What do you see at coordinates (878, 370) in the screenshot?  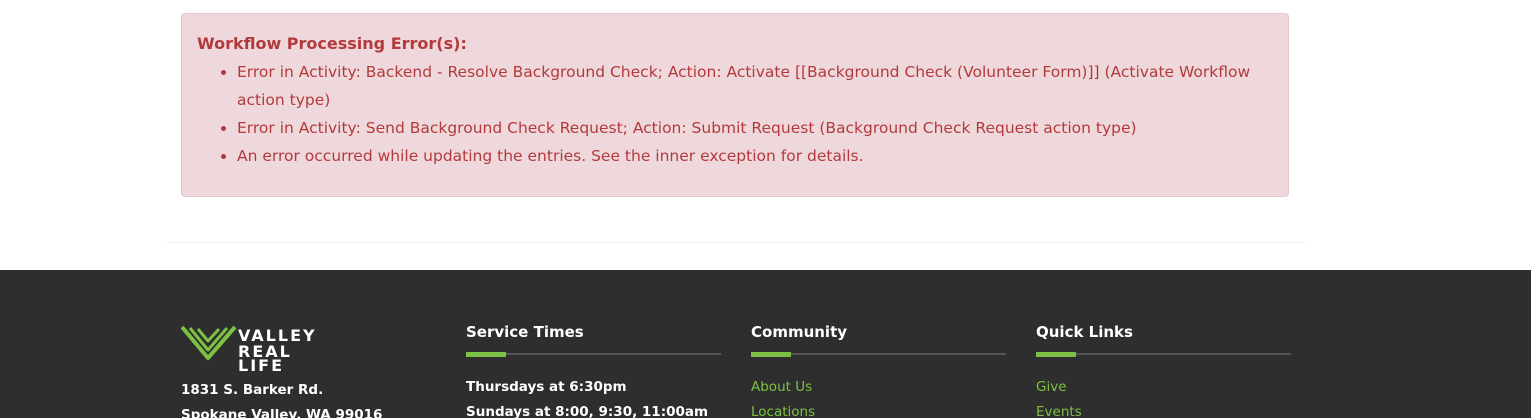 I see `community-column: Community About Us Locations` at bounding box center [878, 370].